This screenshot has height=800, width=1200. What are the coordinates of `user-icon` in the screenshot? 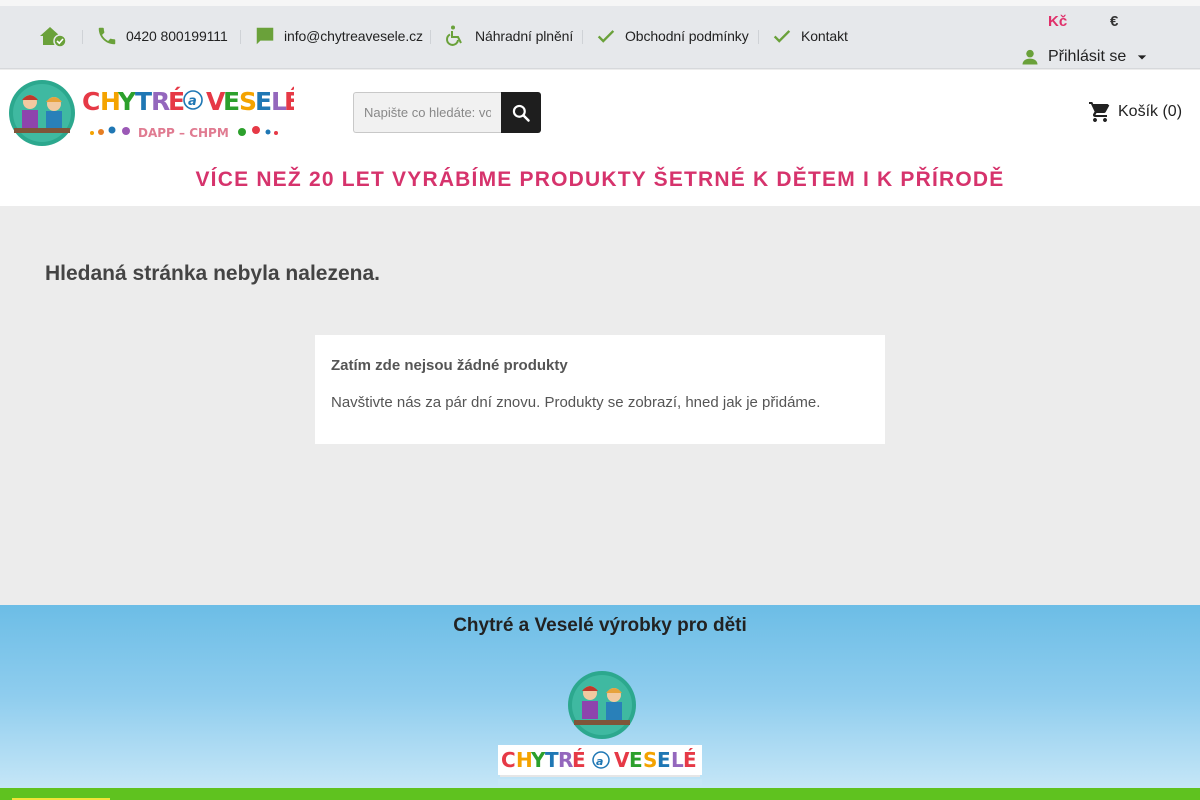 It's located at (1030, 57).